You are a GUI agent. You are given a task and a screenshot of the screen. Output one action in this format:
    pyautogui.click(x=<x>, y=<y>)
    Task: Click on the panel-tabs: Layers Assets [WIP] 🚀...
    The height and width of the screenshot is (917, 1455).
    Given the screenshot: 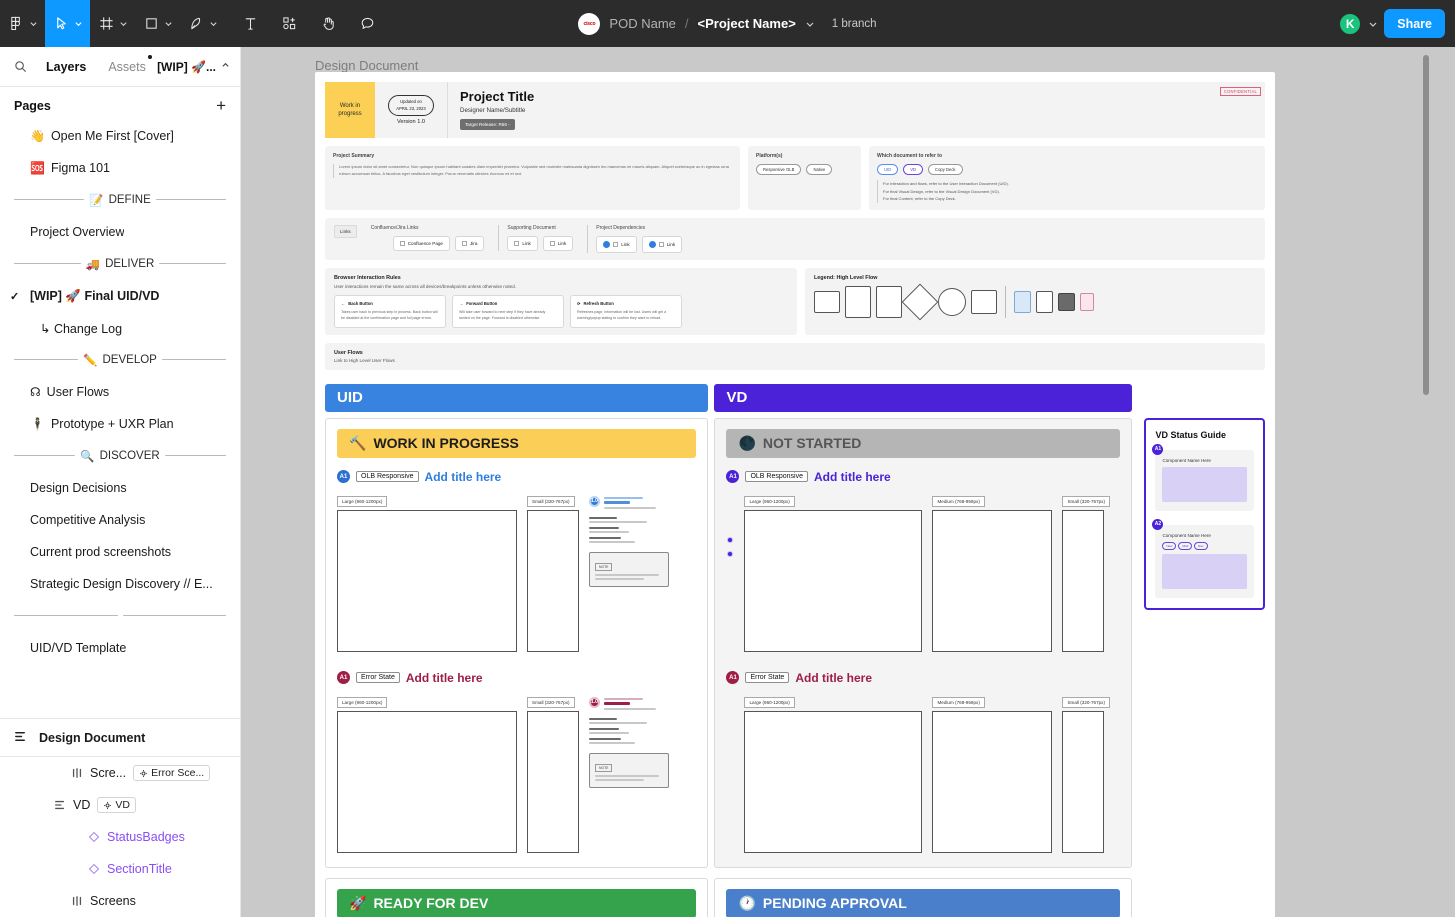 What is the action you would take?
    pyautogui.click(x=120, y=67)
    